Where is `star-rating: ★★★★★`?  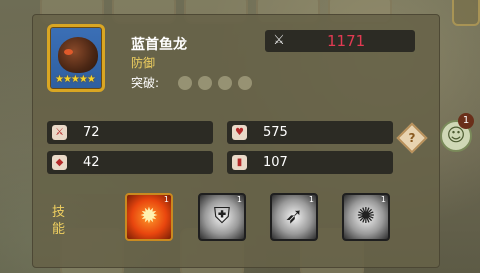
star-rating: ★★★★★ is located at coordinates (75, 79).